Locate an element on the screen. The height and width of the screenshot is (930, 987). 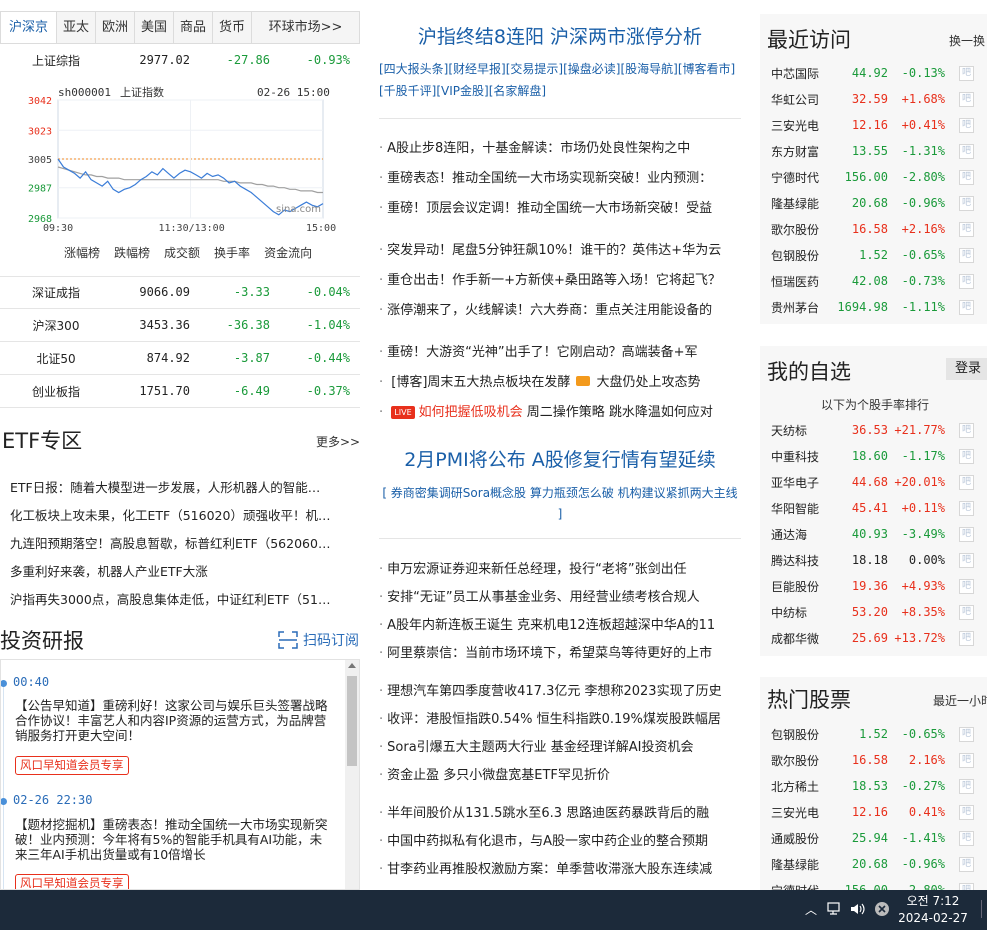
stock-name: 隆基绿能 is located at coordinates (796, 864).